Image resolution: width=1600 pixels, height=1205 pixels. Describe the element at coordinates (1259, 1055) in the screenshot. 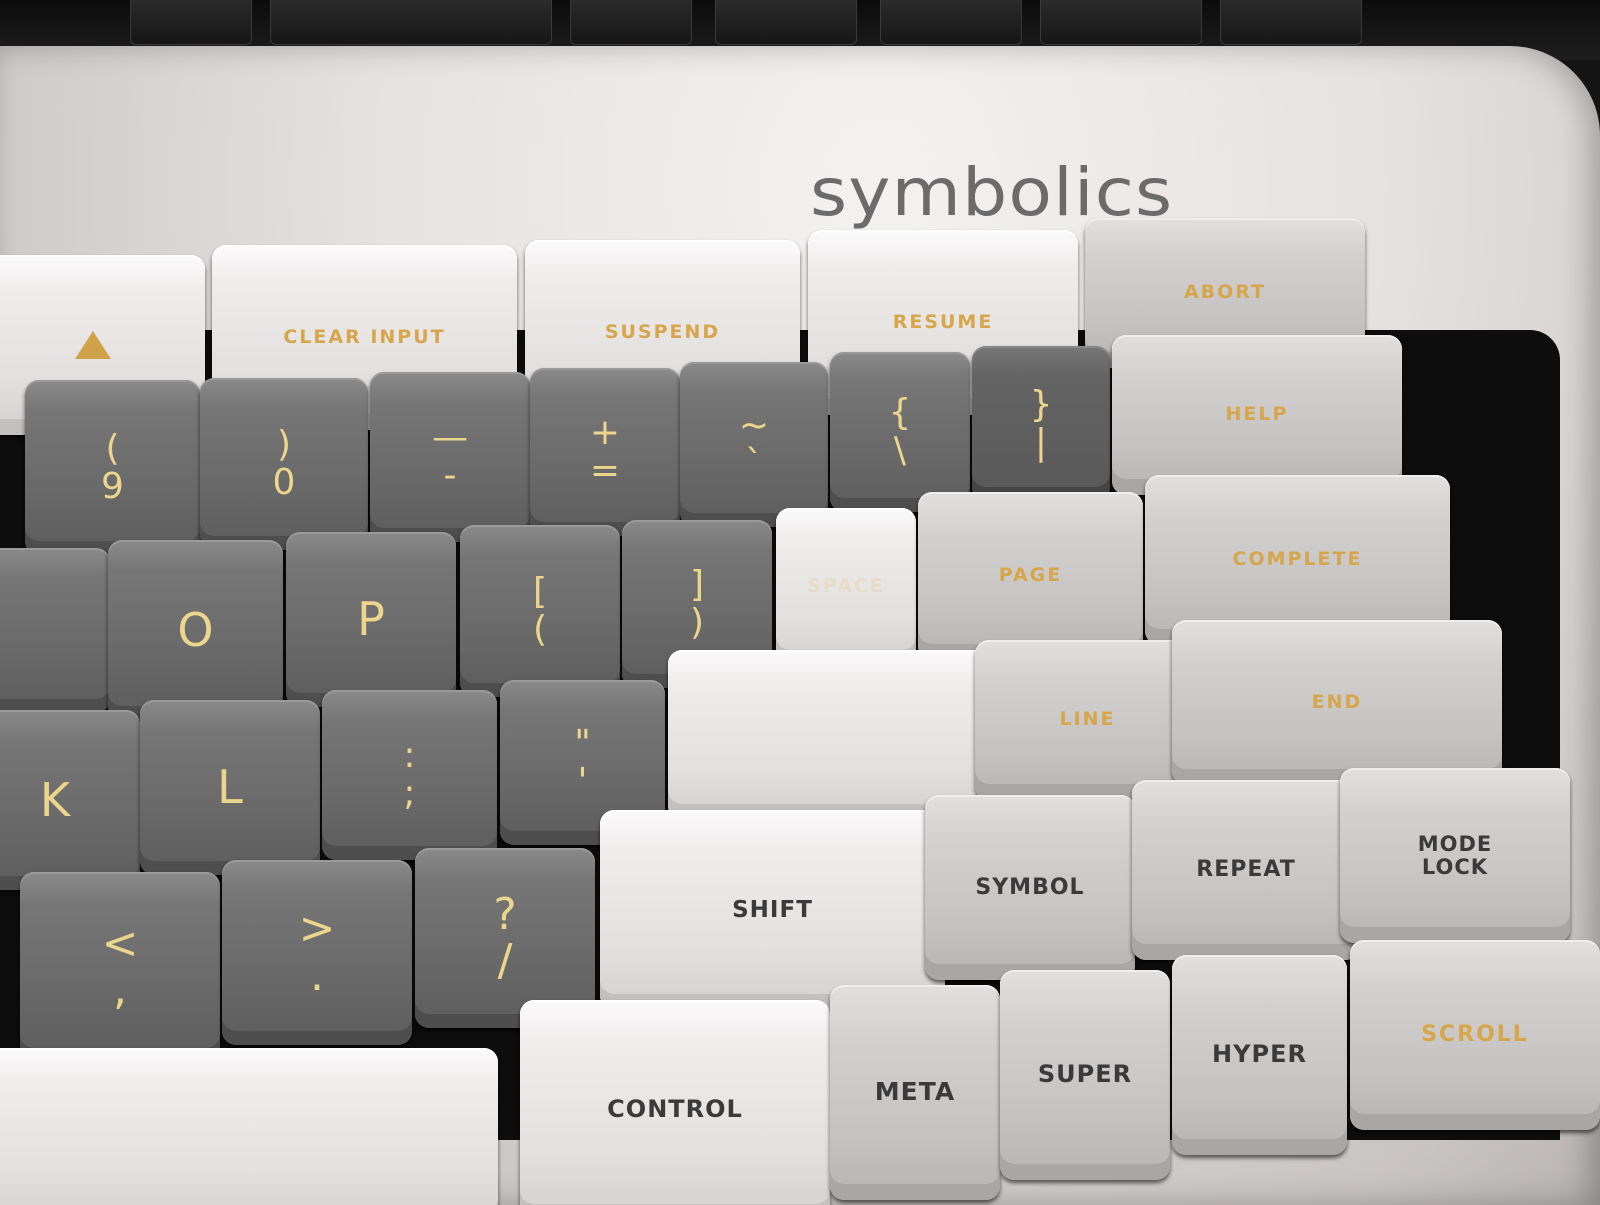

I see `hyper-key: HYPER` at that location.